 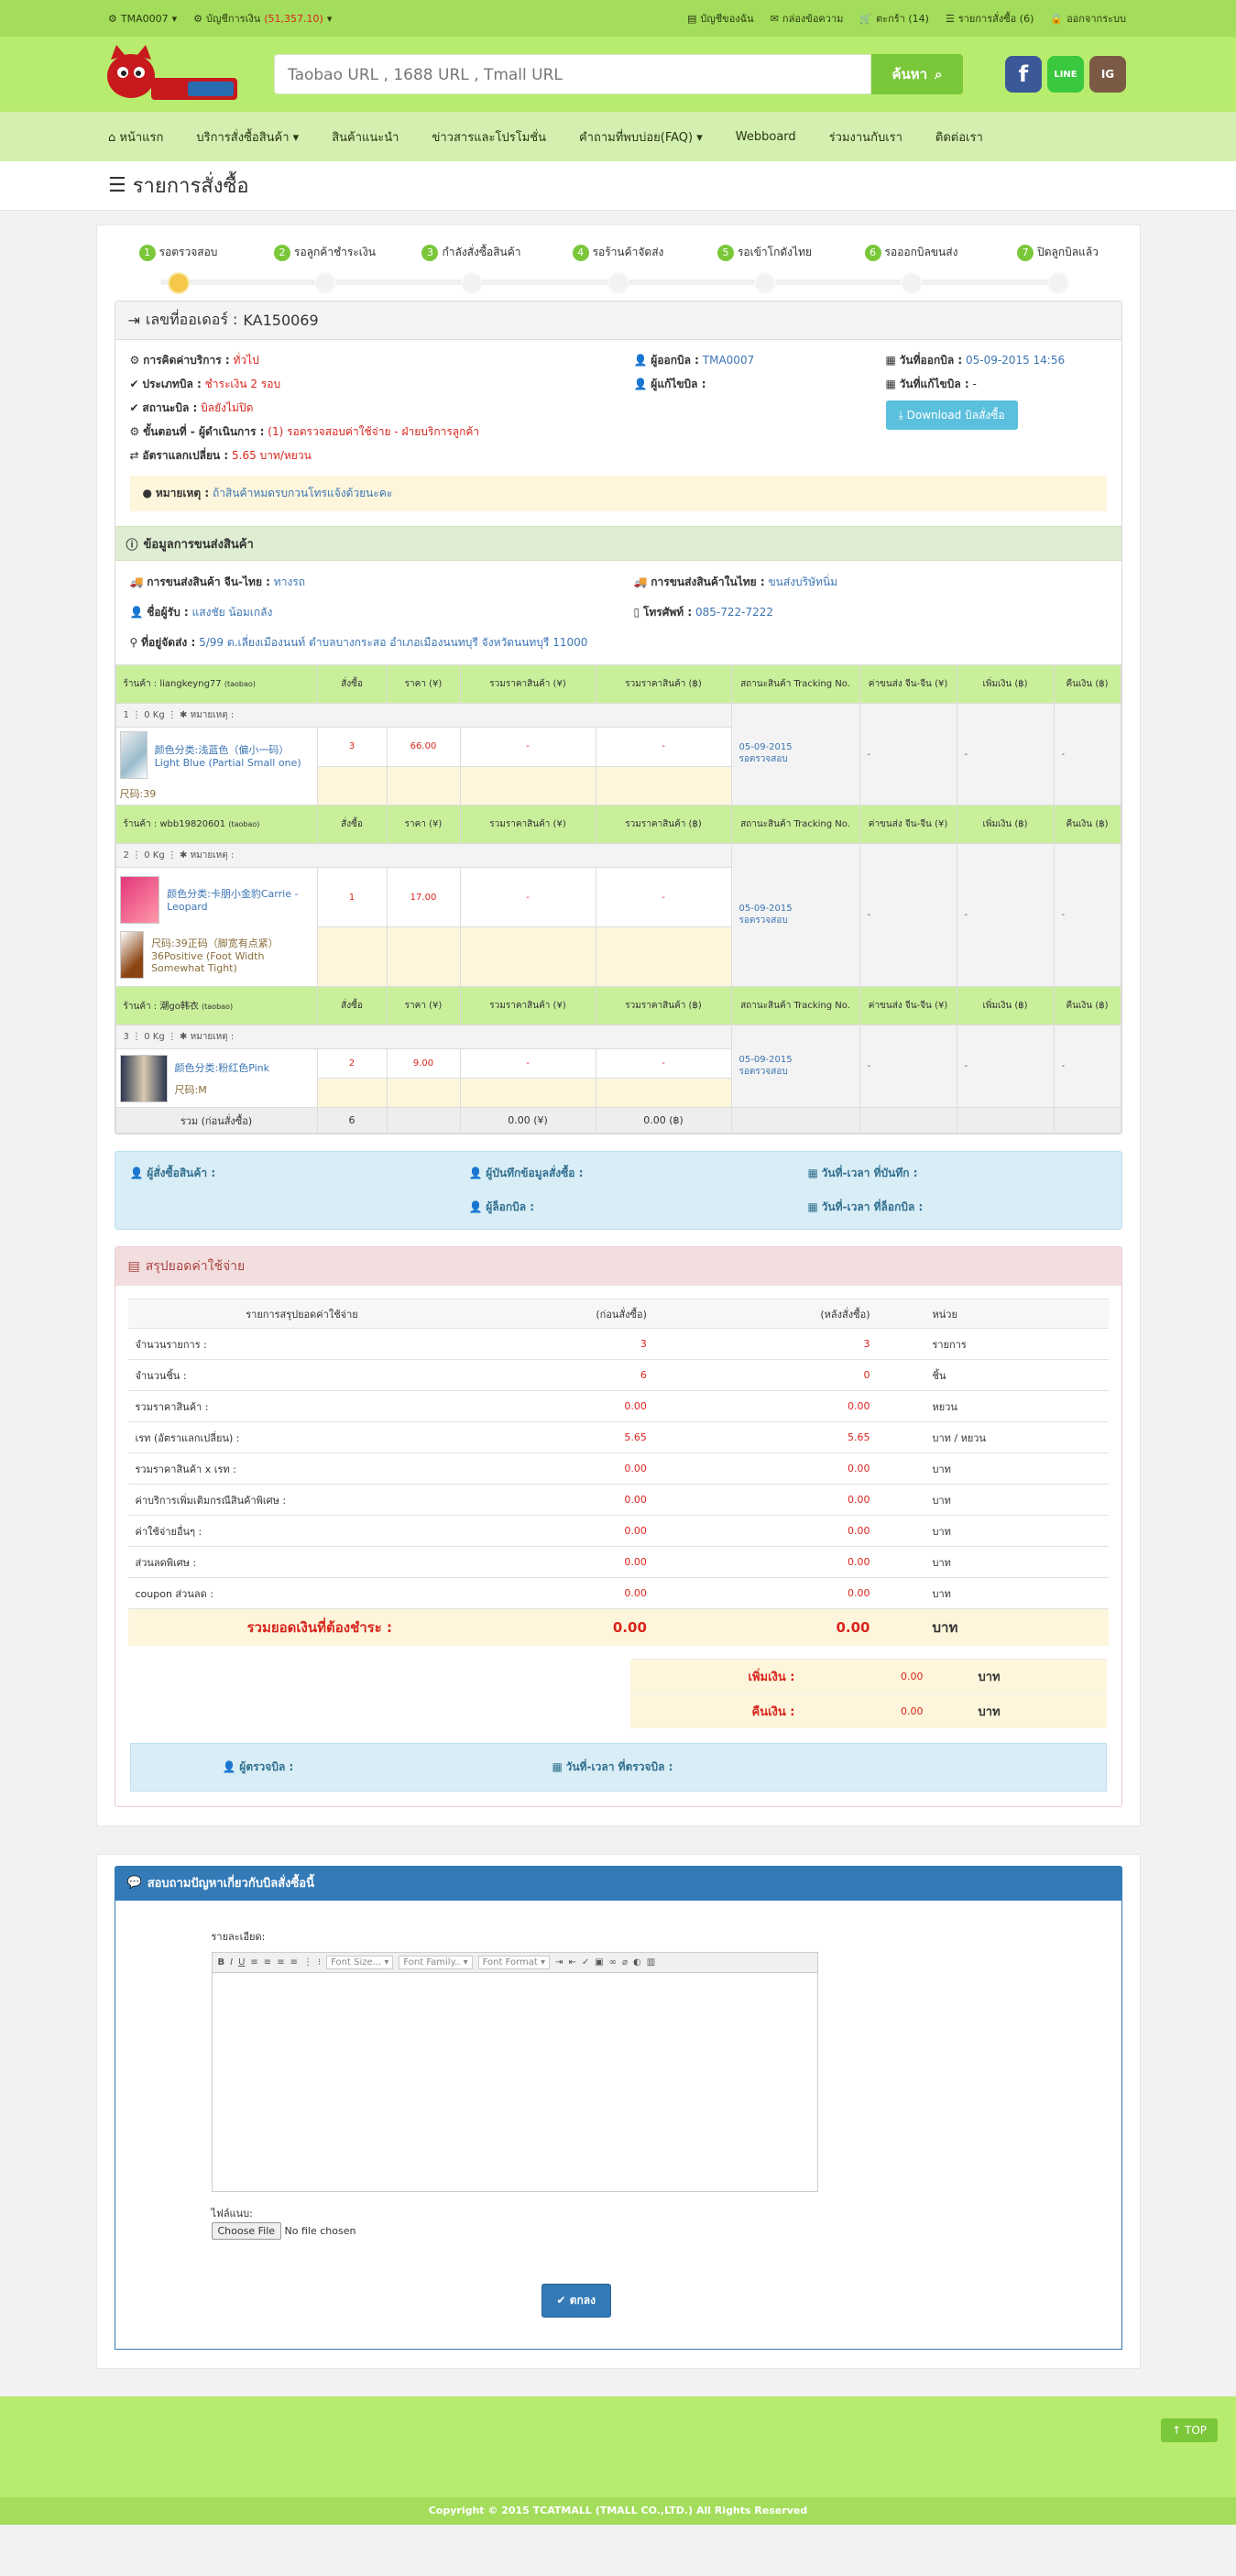 I want to click on social-links: f LINE IG, so click(x=1065, y=74).